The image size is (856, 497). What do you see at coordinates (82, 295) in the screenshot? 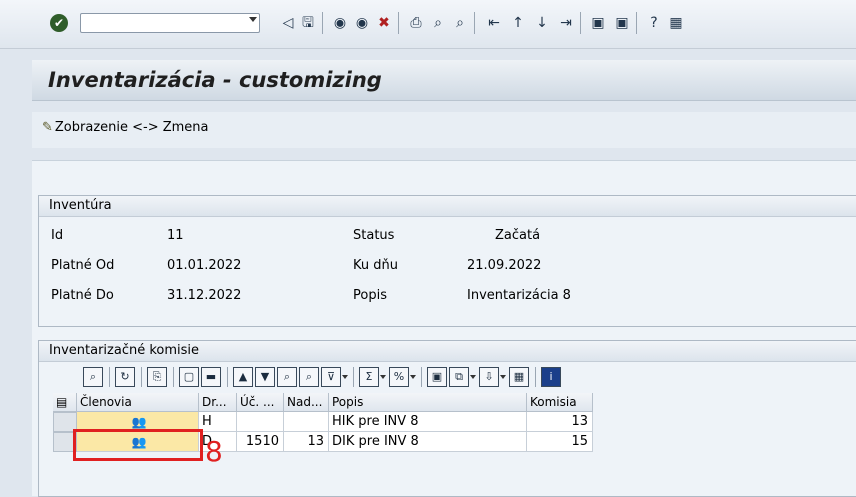
I see `platne-do-label: Platné Do` at bounding box center [82, 295].